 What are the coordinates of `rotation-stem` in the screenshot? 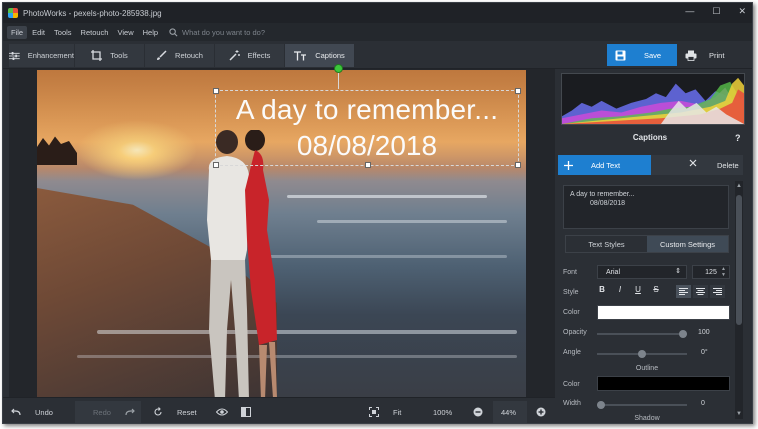 It's located at (338, 81).